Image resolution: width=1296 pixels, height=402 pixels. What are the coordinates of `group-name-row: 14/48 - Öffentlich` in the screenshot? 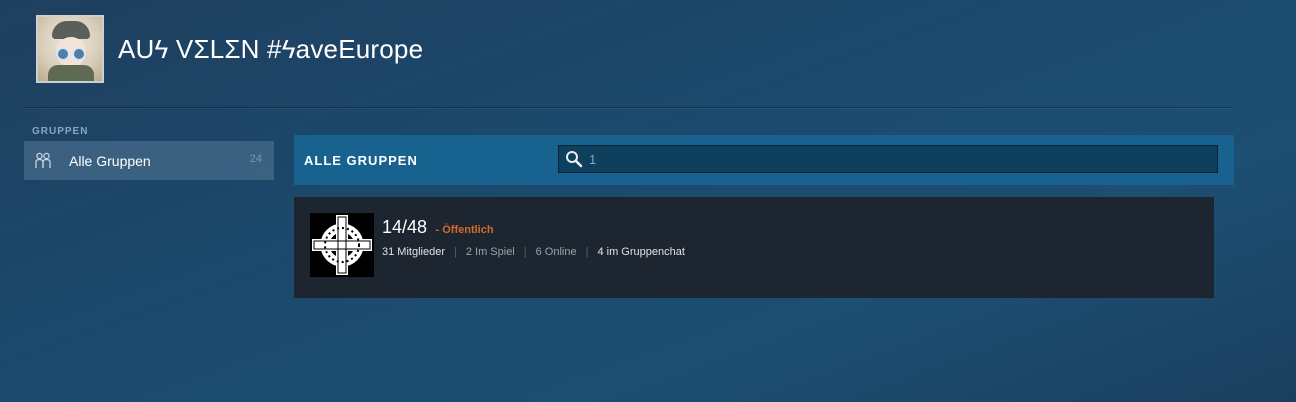 It's located at (438, 227).